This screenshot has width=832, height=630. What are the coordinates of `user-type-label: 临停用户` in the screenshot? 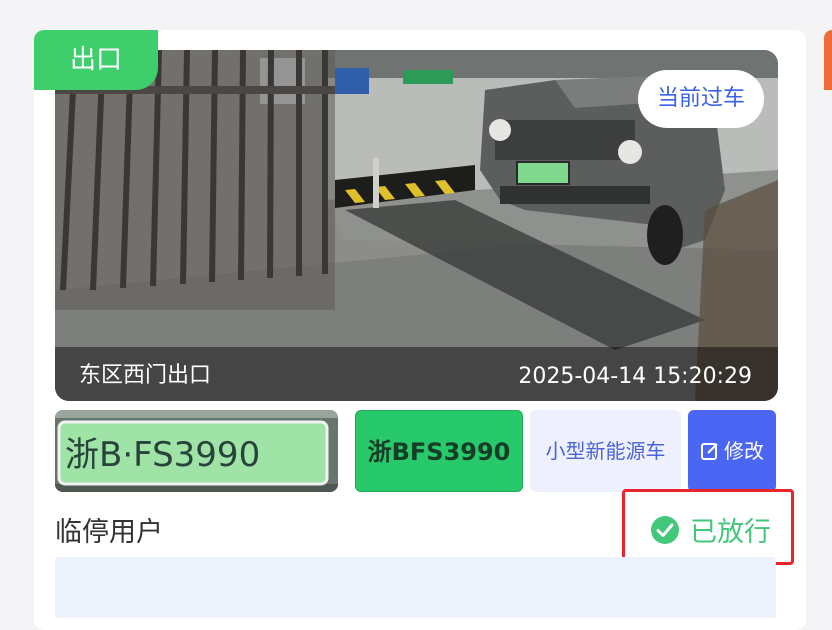 It's located at (109, 532).